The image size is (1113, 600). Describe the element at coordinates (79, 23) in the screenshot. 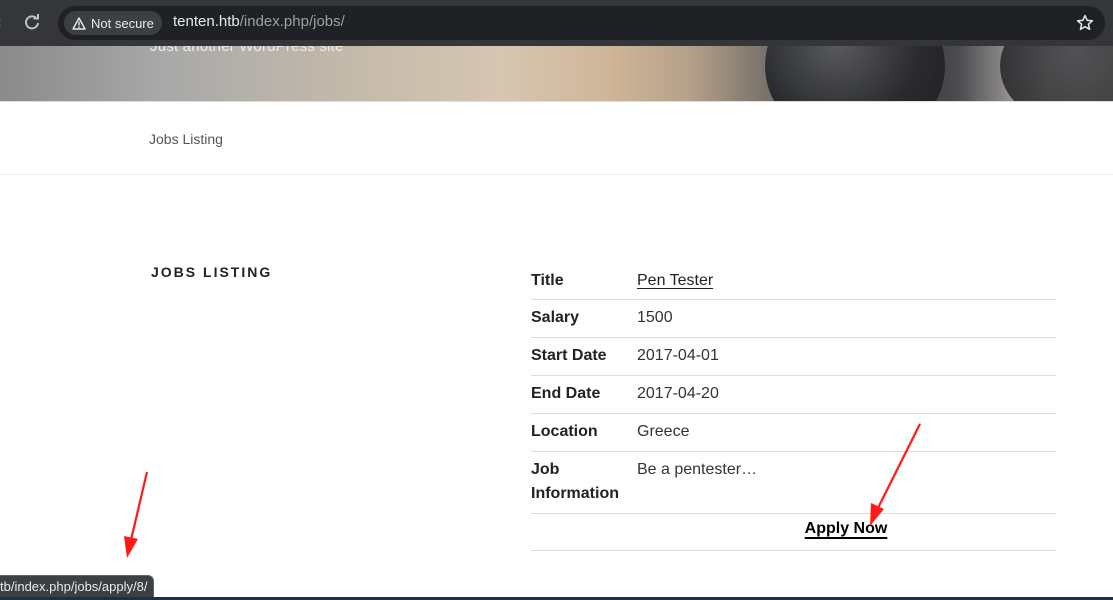

I see `warning-icon` at that location.